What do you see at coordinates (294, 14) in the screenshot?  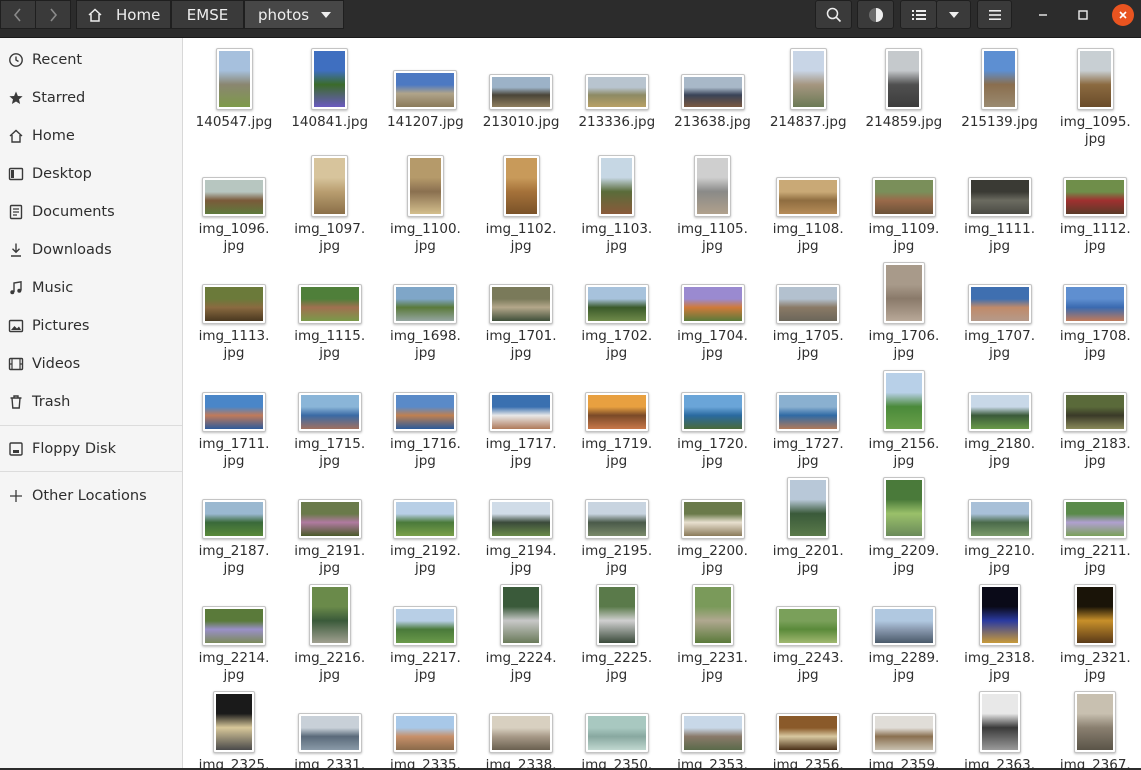 I see `breadcrumb-photos: photos` at bounding box center [294, 14].